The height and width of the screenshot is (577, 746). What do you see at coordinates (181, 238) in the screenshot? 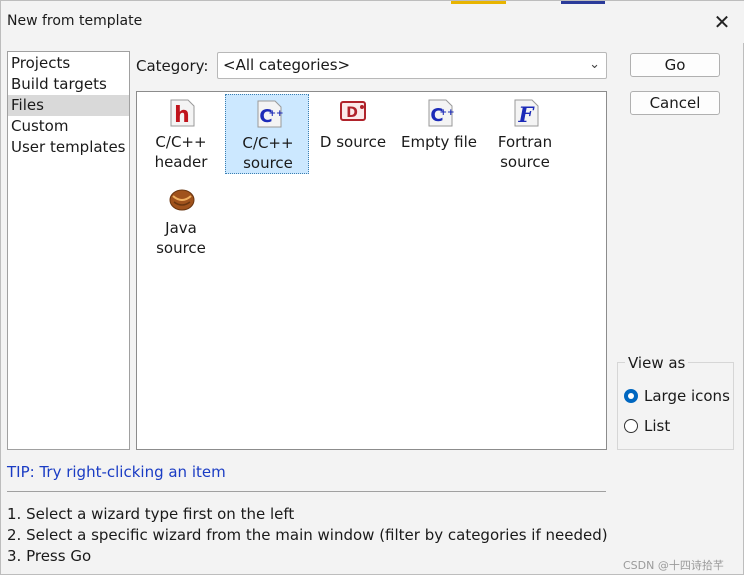
I see `template-label: Java source` at bounding box center [181, 238].